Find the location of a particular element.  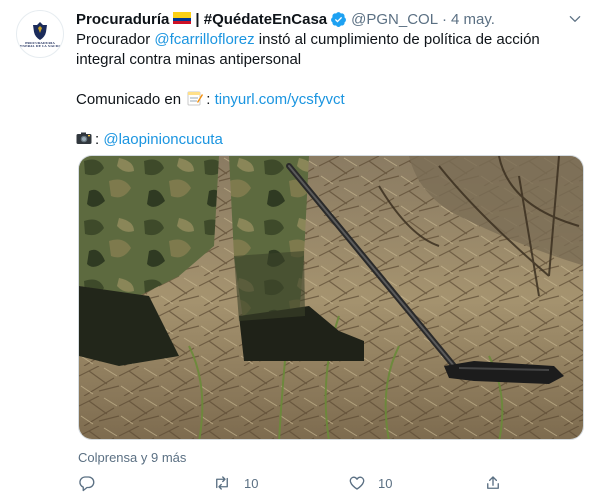

comunicado-colon: : is located at coordinates (208, 99).